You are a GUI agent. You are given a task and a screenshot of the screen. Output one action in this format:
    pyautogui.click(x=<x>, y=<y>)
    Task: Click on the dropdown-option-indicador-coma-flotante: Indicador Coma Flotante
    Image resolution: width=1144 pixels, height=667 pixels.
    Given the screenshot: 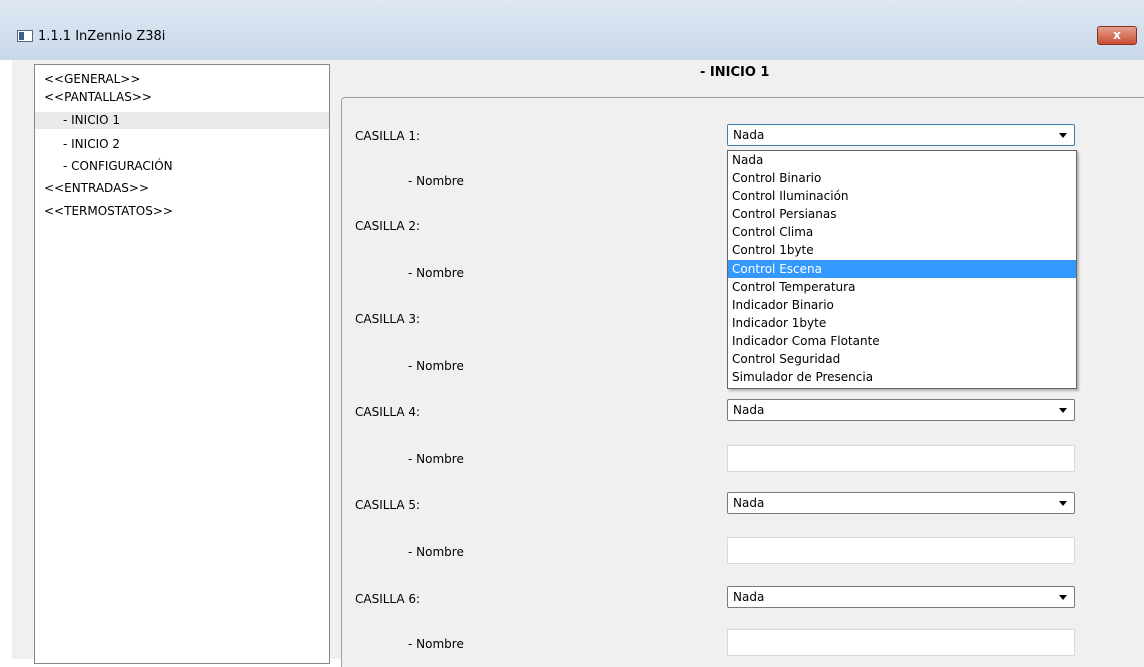 What is the action you would take?
    pyautogui.click(x=902, y=341)
    